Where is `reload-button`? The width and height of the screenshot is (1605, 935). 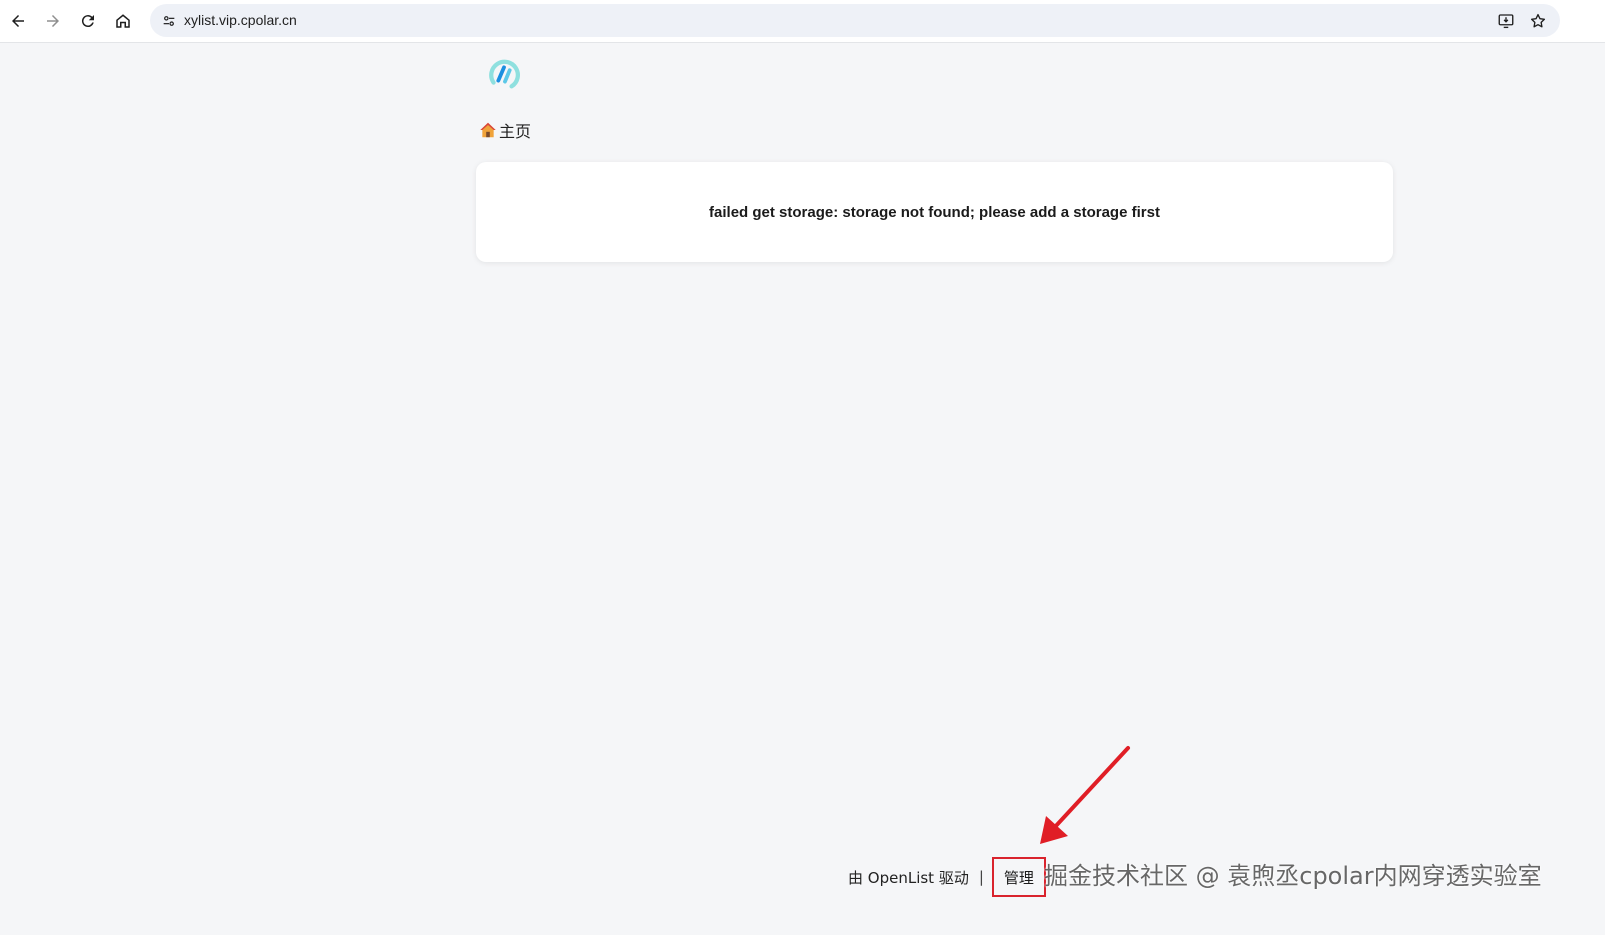
reload-button is located at coordinates (88, 21).